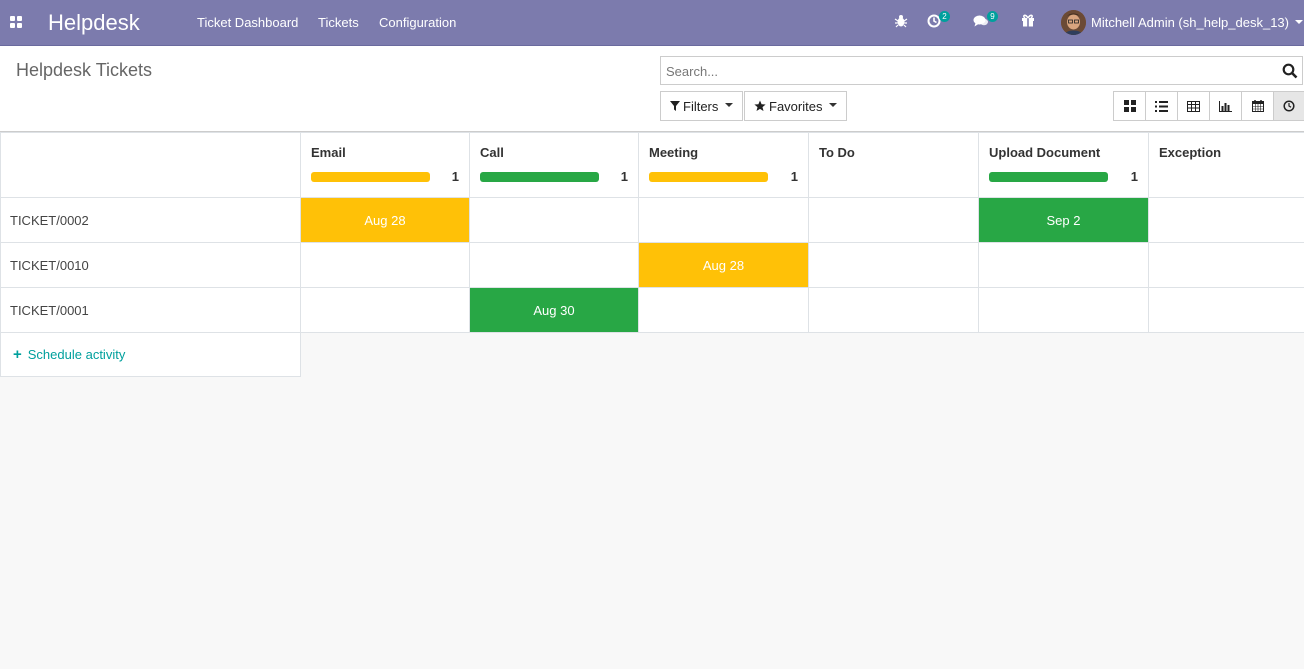 Image resolution: width=1304 pixels, height=669 pixels. Describe the element at coordinates (992, 16) in the screenshot. I see `messages-badge: 9` at that location.